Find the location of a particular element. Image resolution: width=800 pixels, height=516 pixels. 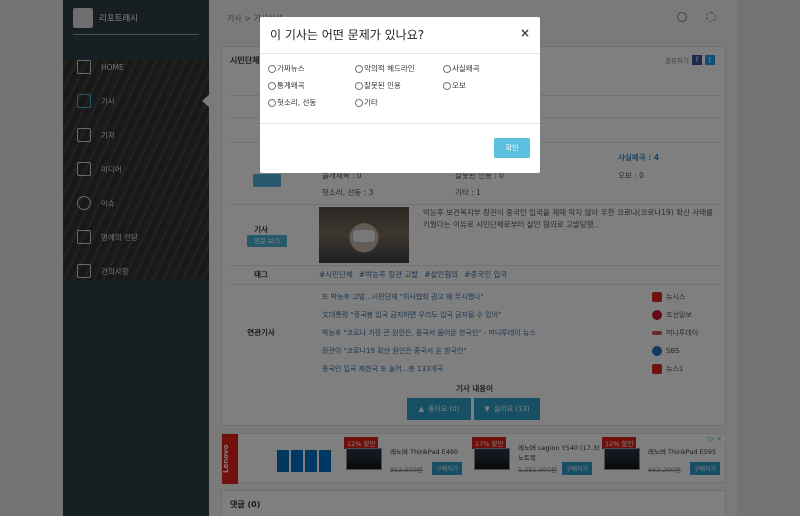

option-statistics-distortion: 통계왜곡 is located at coordinates (286, 85).